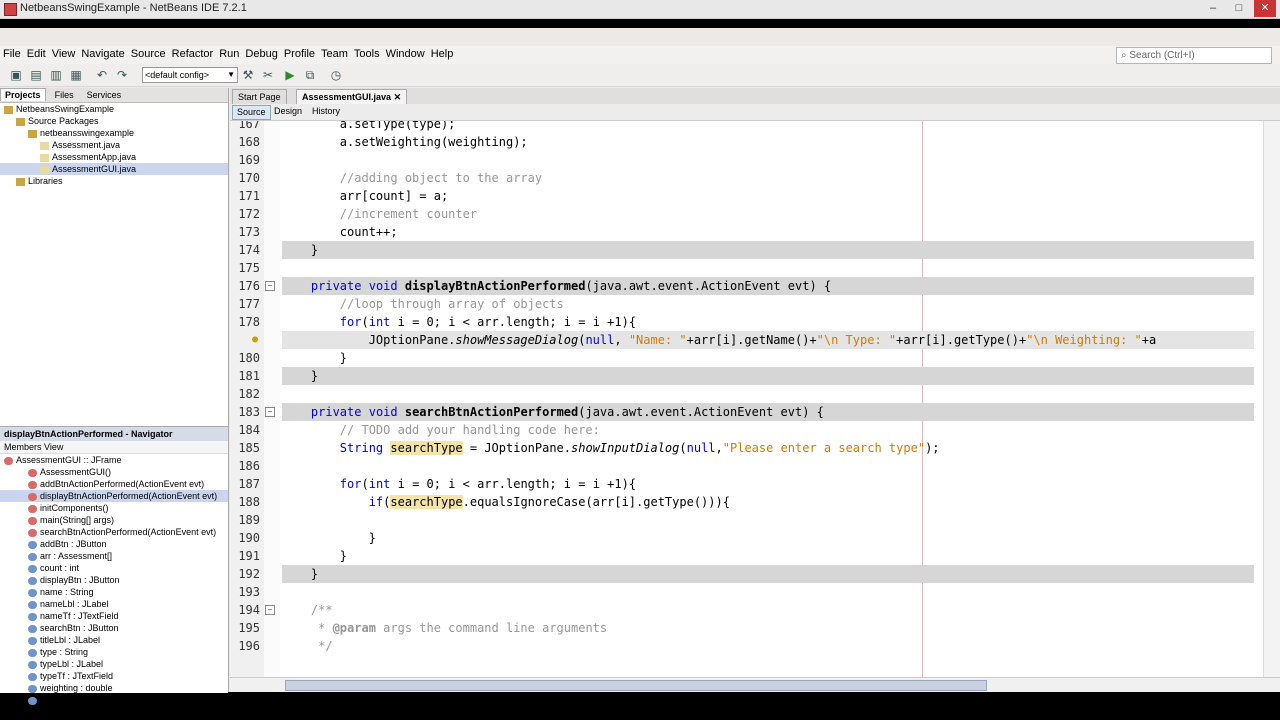 The height and width of the screenshot is (720, 1280). I want to click on close-project-icon: ▦, so click(76, 75).